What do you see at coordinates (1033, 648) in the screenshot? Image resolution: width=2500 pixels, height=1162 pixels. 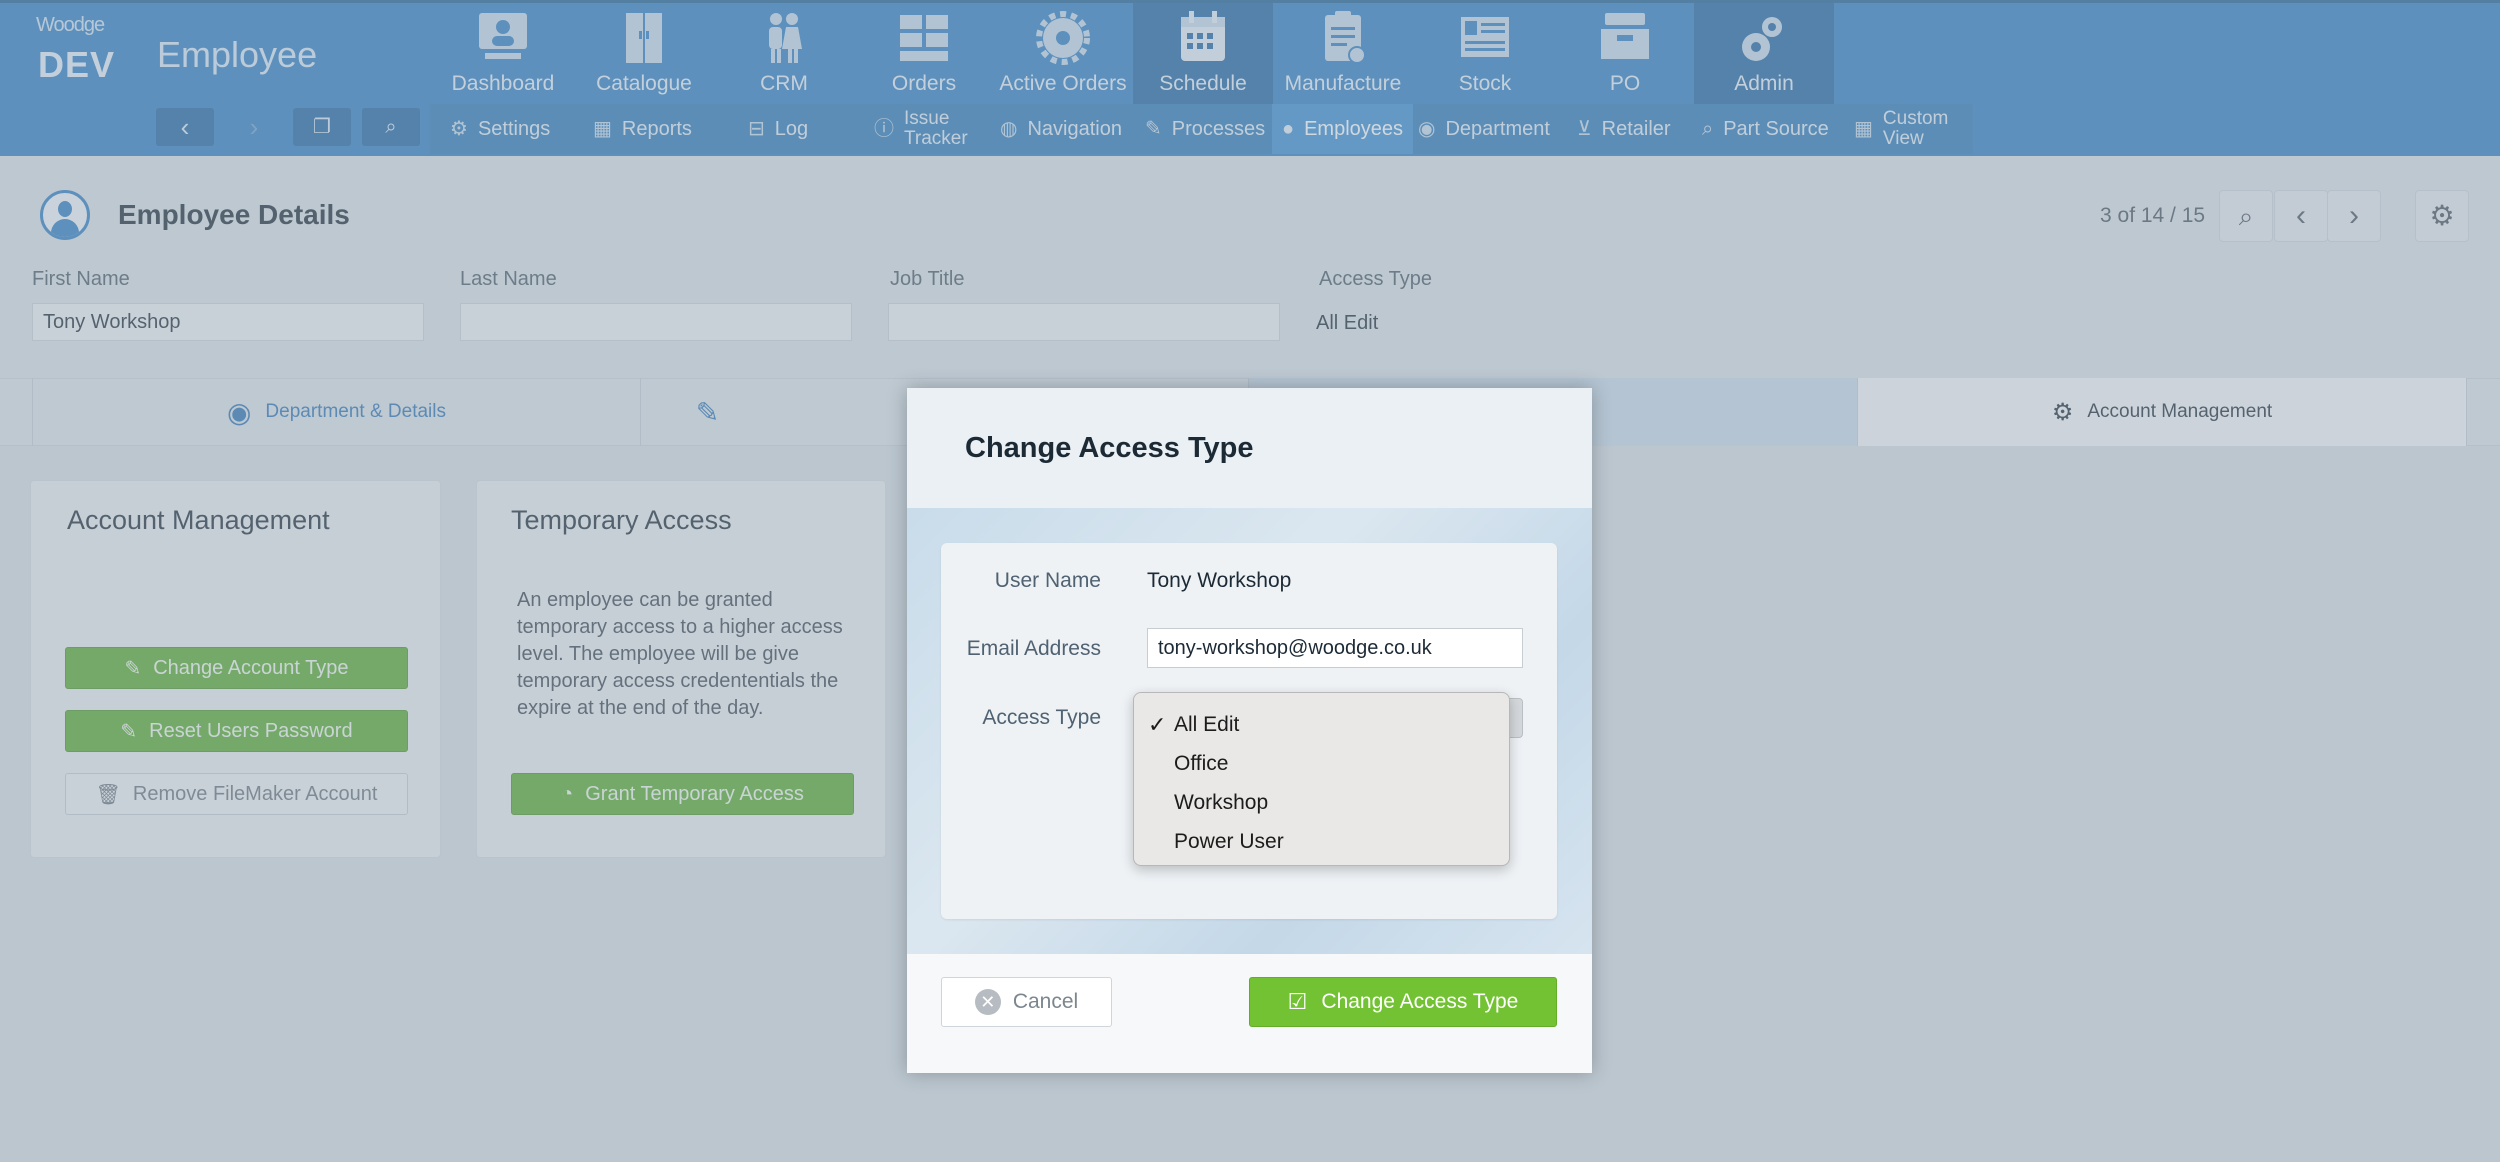 I see `email-label: Email Address` at bounding box center [1033, 648].